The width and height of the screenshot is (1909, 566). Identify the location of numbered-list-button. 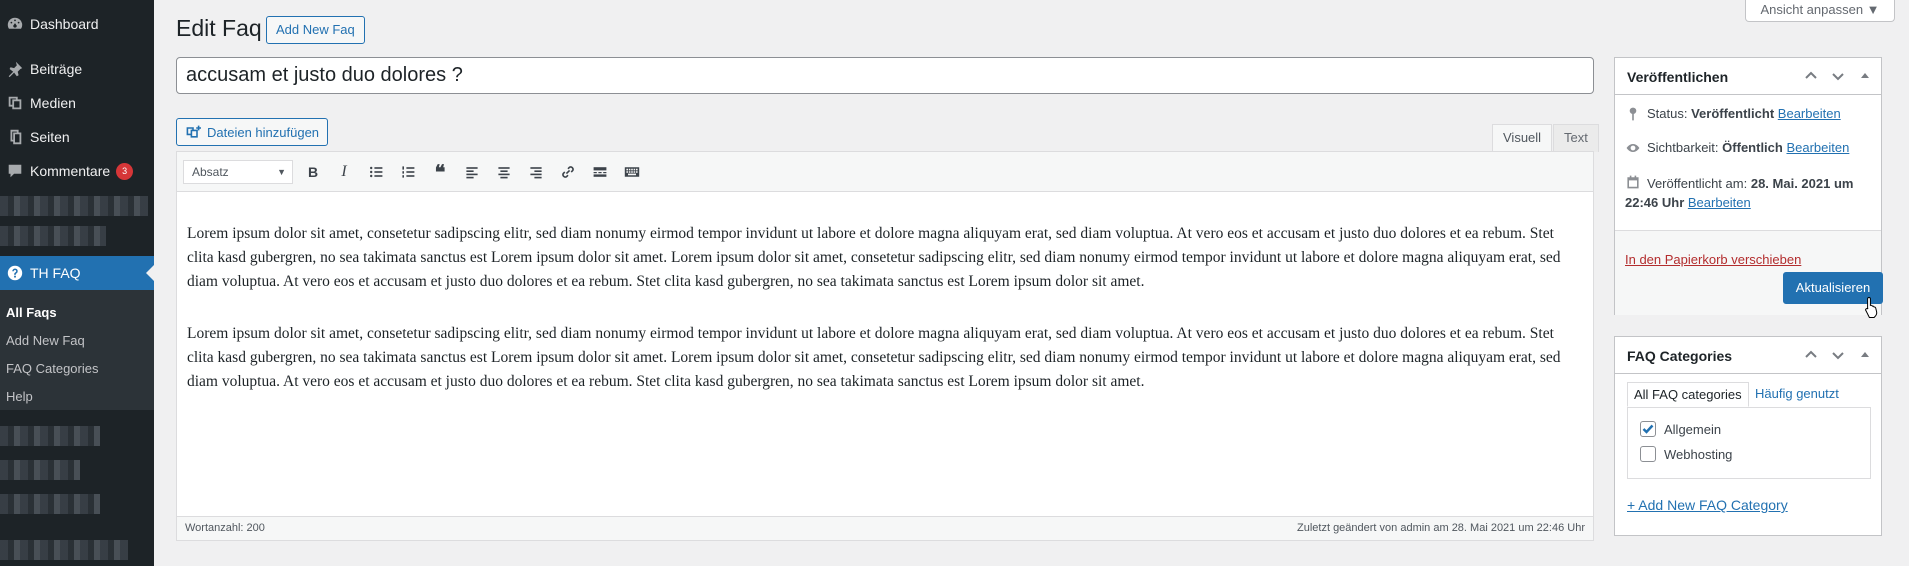
(408, 172).